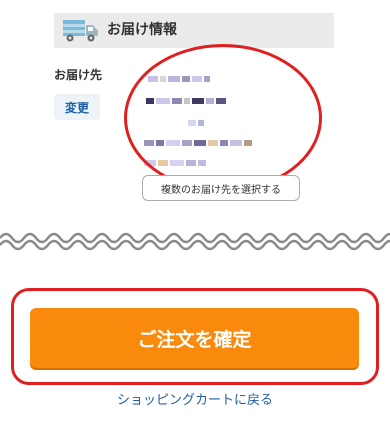  What do you see at coordinates (194, 338) in the screenshot?
I see `confirm-order-button: ご注文を確定` at bounding box center [194, 338].